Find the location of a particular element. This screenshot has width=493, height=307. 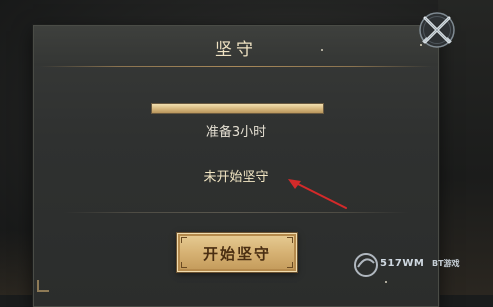

divider is located at coordinates (236, 212).